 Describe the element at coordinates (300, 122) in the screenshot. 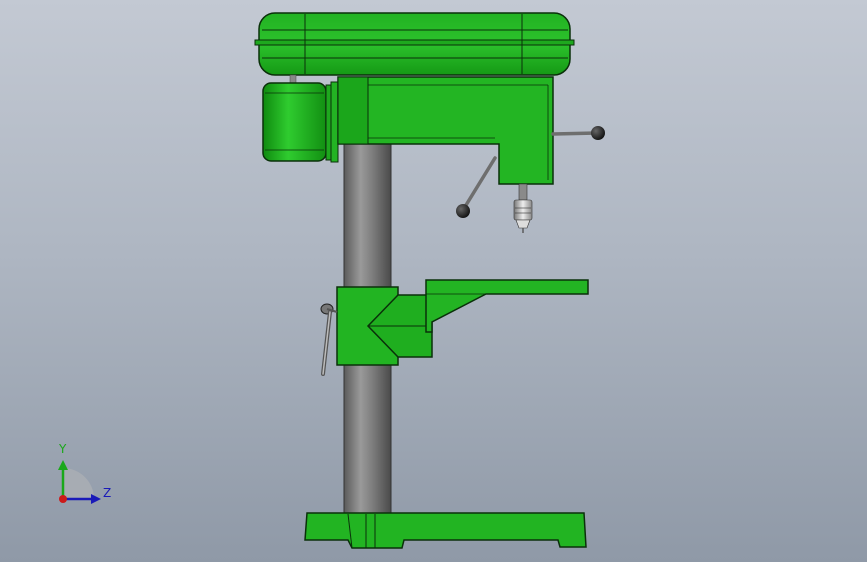

I see `motor` at that location.